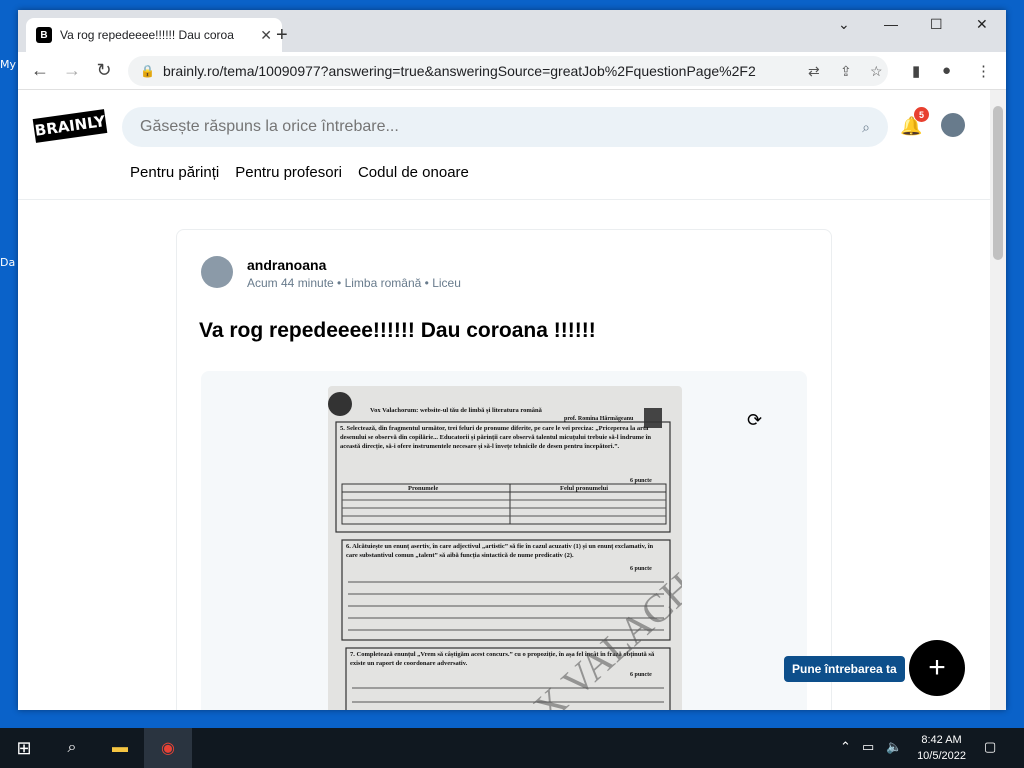 The height and width of the screenshot is (768, 1024). What do you see at coordinates (290, 283) in the screenshot?
I see `question-time: Acum 44 minute` at bounding box center [290, 283].